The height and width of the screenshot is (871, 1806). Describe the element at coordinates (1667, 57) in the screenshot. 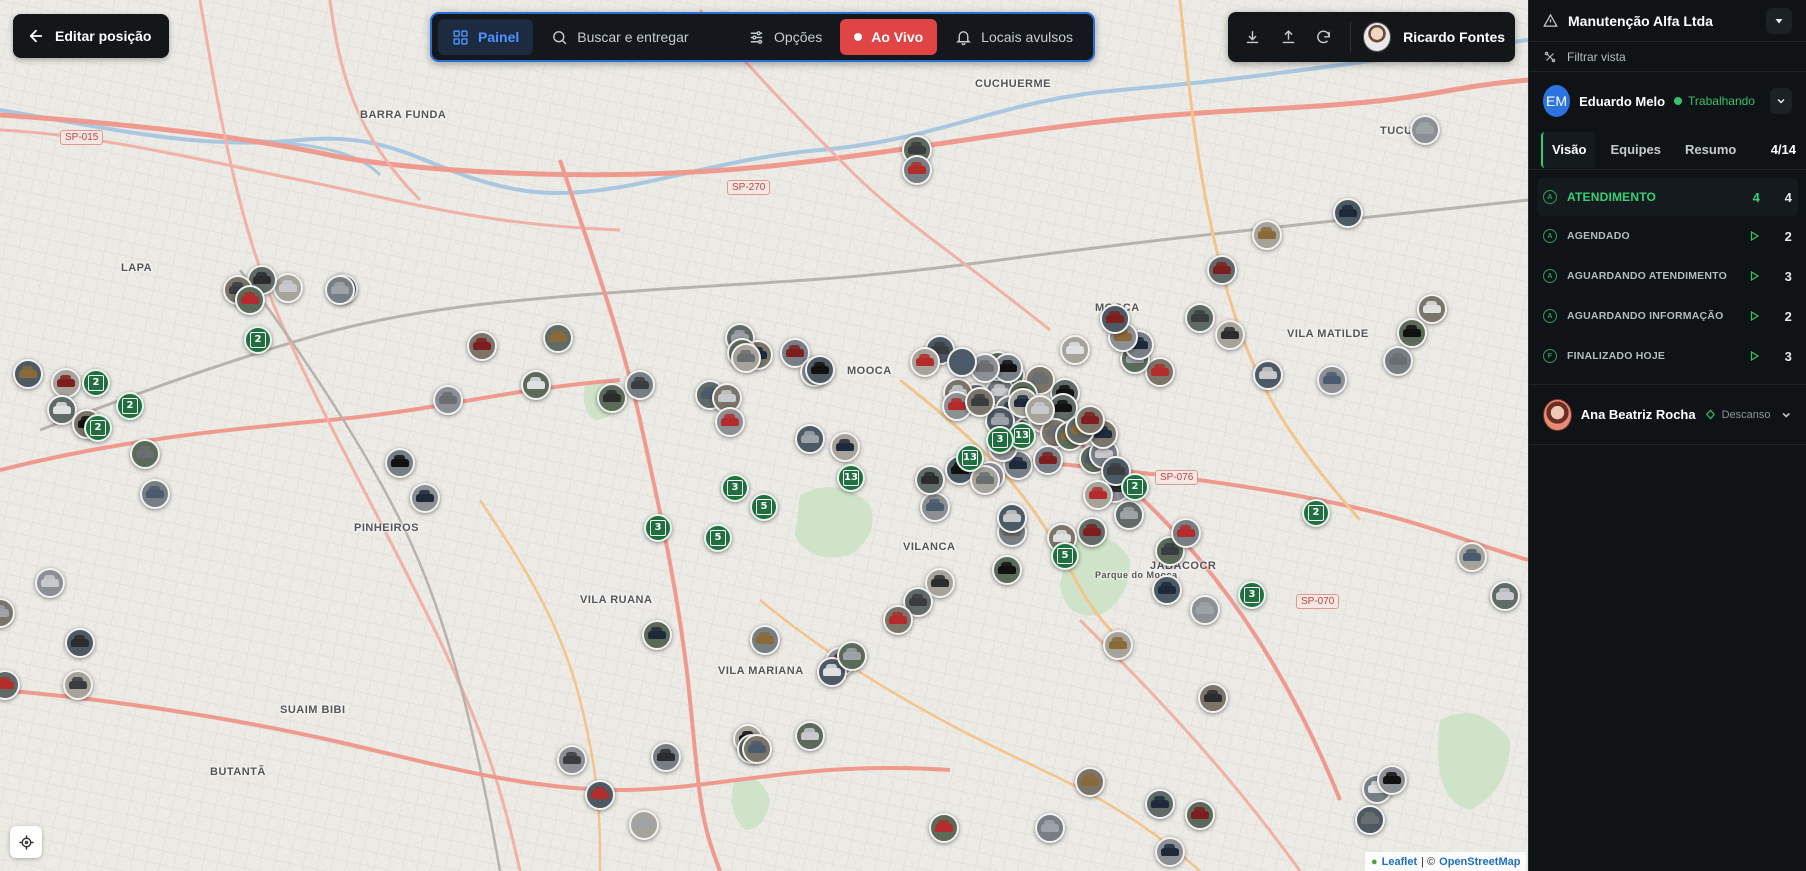

I see `filter-view-button: Filtrar vista` at that location.